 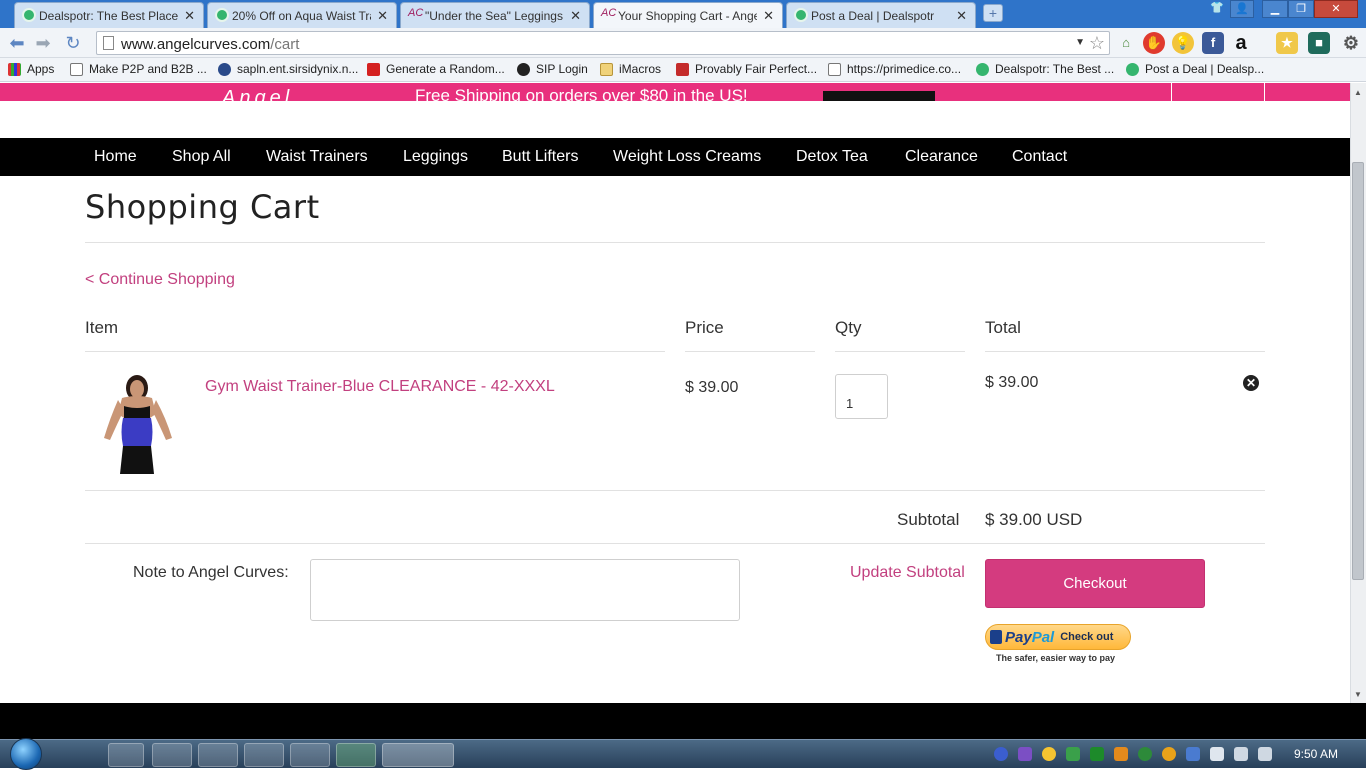 I want to click on new-tab-button: +, so click(x=993, y=13).